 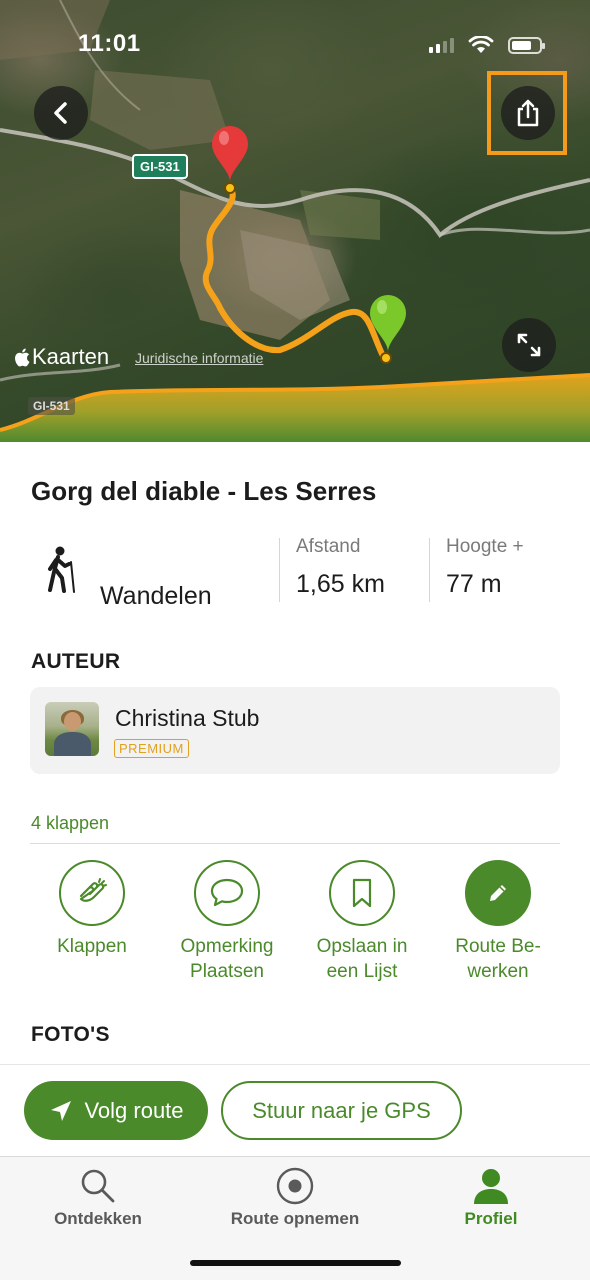 I want to click on search-icon, so click(x=98, y=1186).